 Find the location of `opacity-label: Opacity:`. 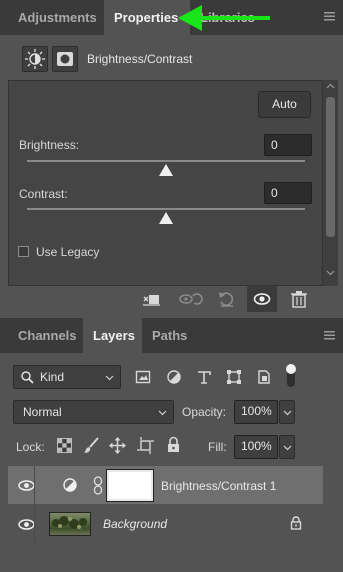

opacity-label: Opacity: is located at coordinates (204, 412).